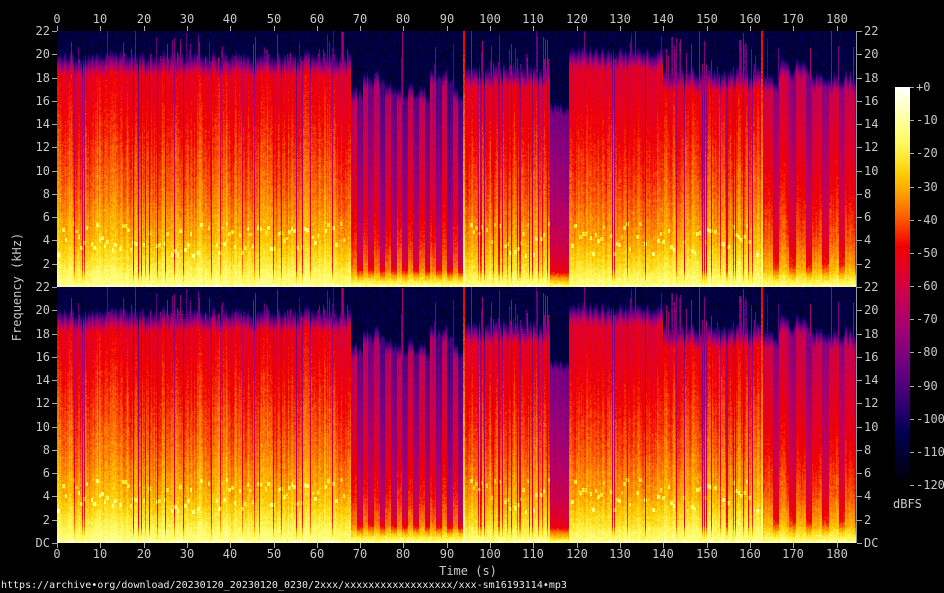  What do you see at coordinates (923, 87) in the screenshot?
I see `colorbar-tick-label: +0` at bounding box center [923, 87].